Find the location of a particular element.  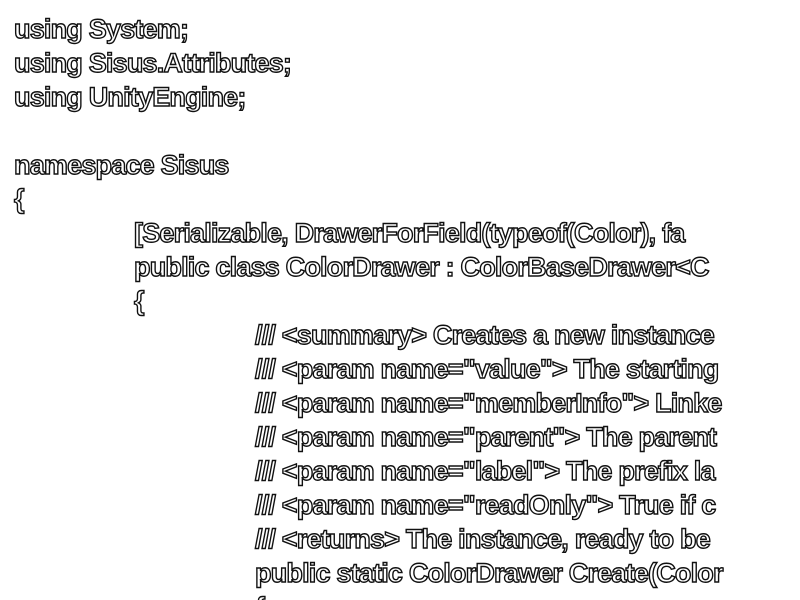

code-line-param-value: /// <param name="value"> The starting is located at coordinates (487, 368).